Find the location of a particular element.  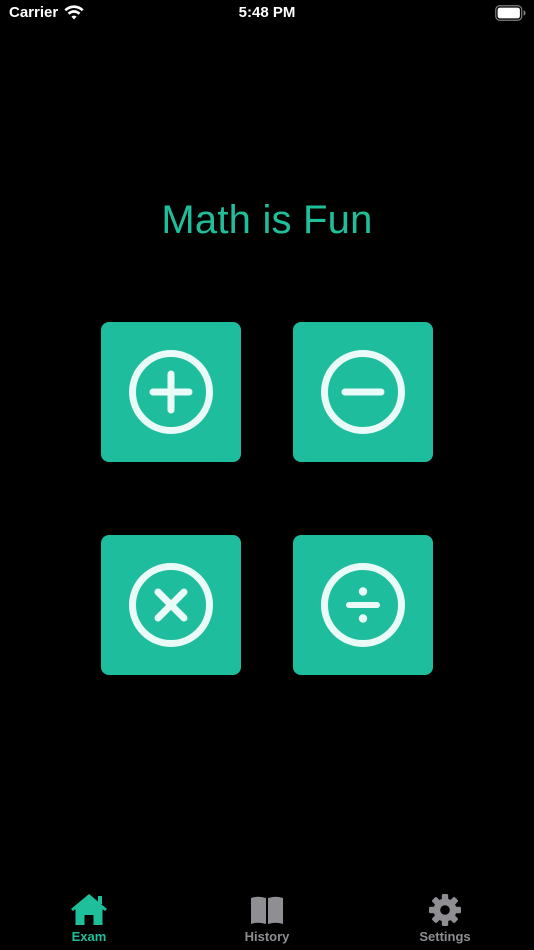

battery-icon is located at coordinates (510, 13).